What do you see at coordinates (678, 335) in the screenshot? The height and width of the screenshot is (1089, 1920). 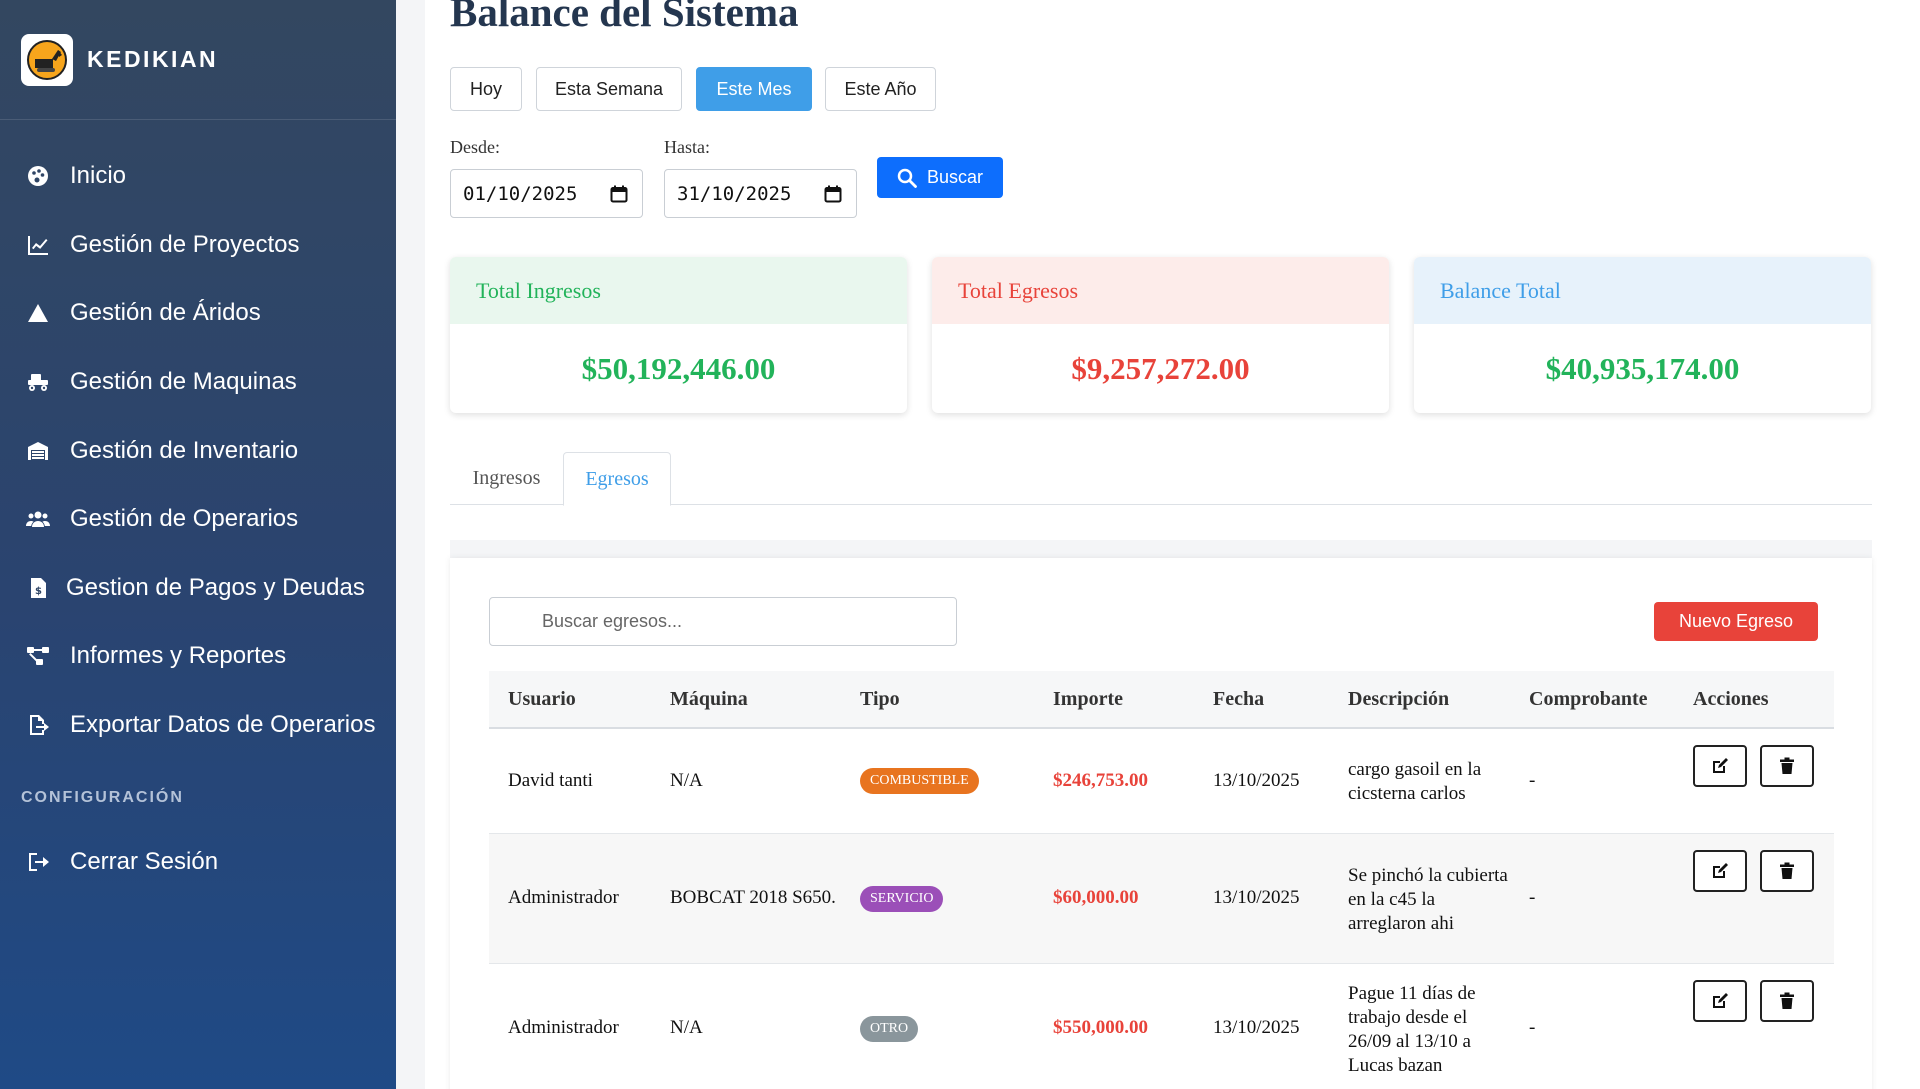 I see `total-ingresos-card: Total Ingresos $50,192,446.00` at bounding box center [678, 335].